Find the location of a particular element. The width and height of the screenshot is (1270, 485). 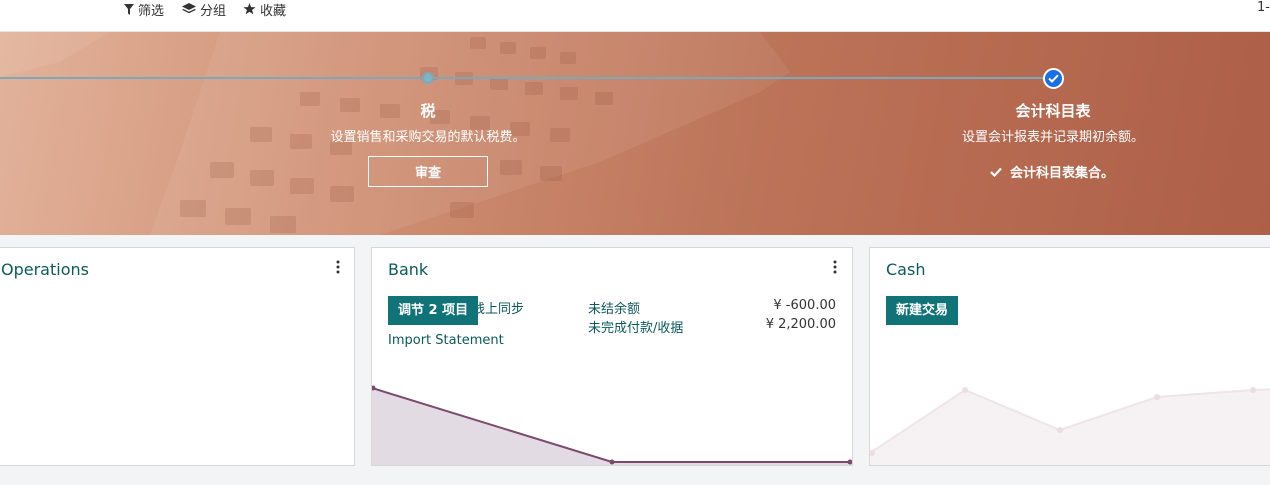

import-statement-link: Import Statement is located at coordinates (446, 340).